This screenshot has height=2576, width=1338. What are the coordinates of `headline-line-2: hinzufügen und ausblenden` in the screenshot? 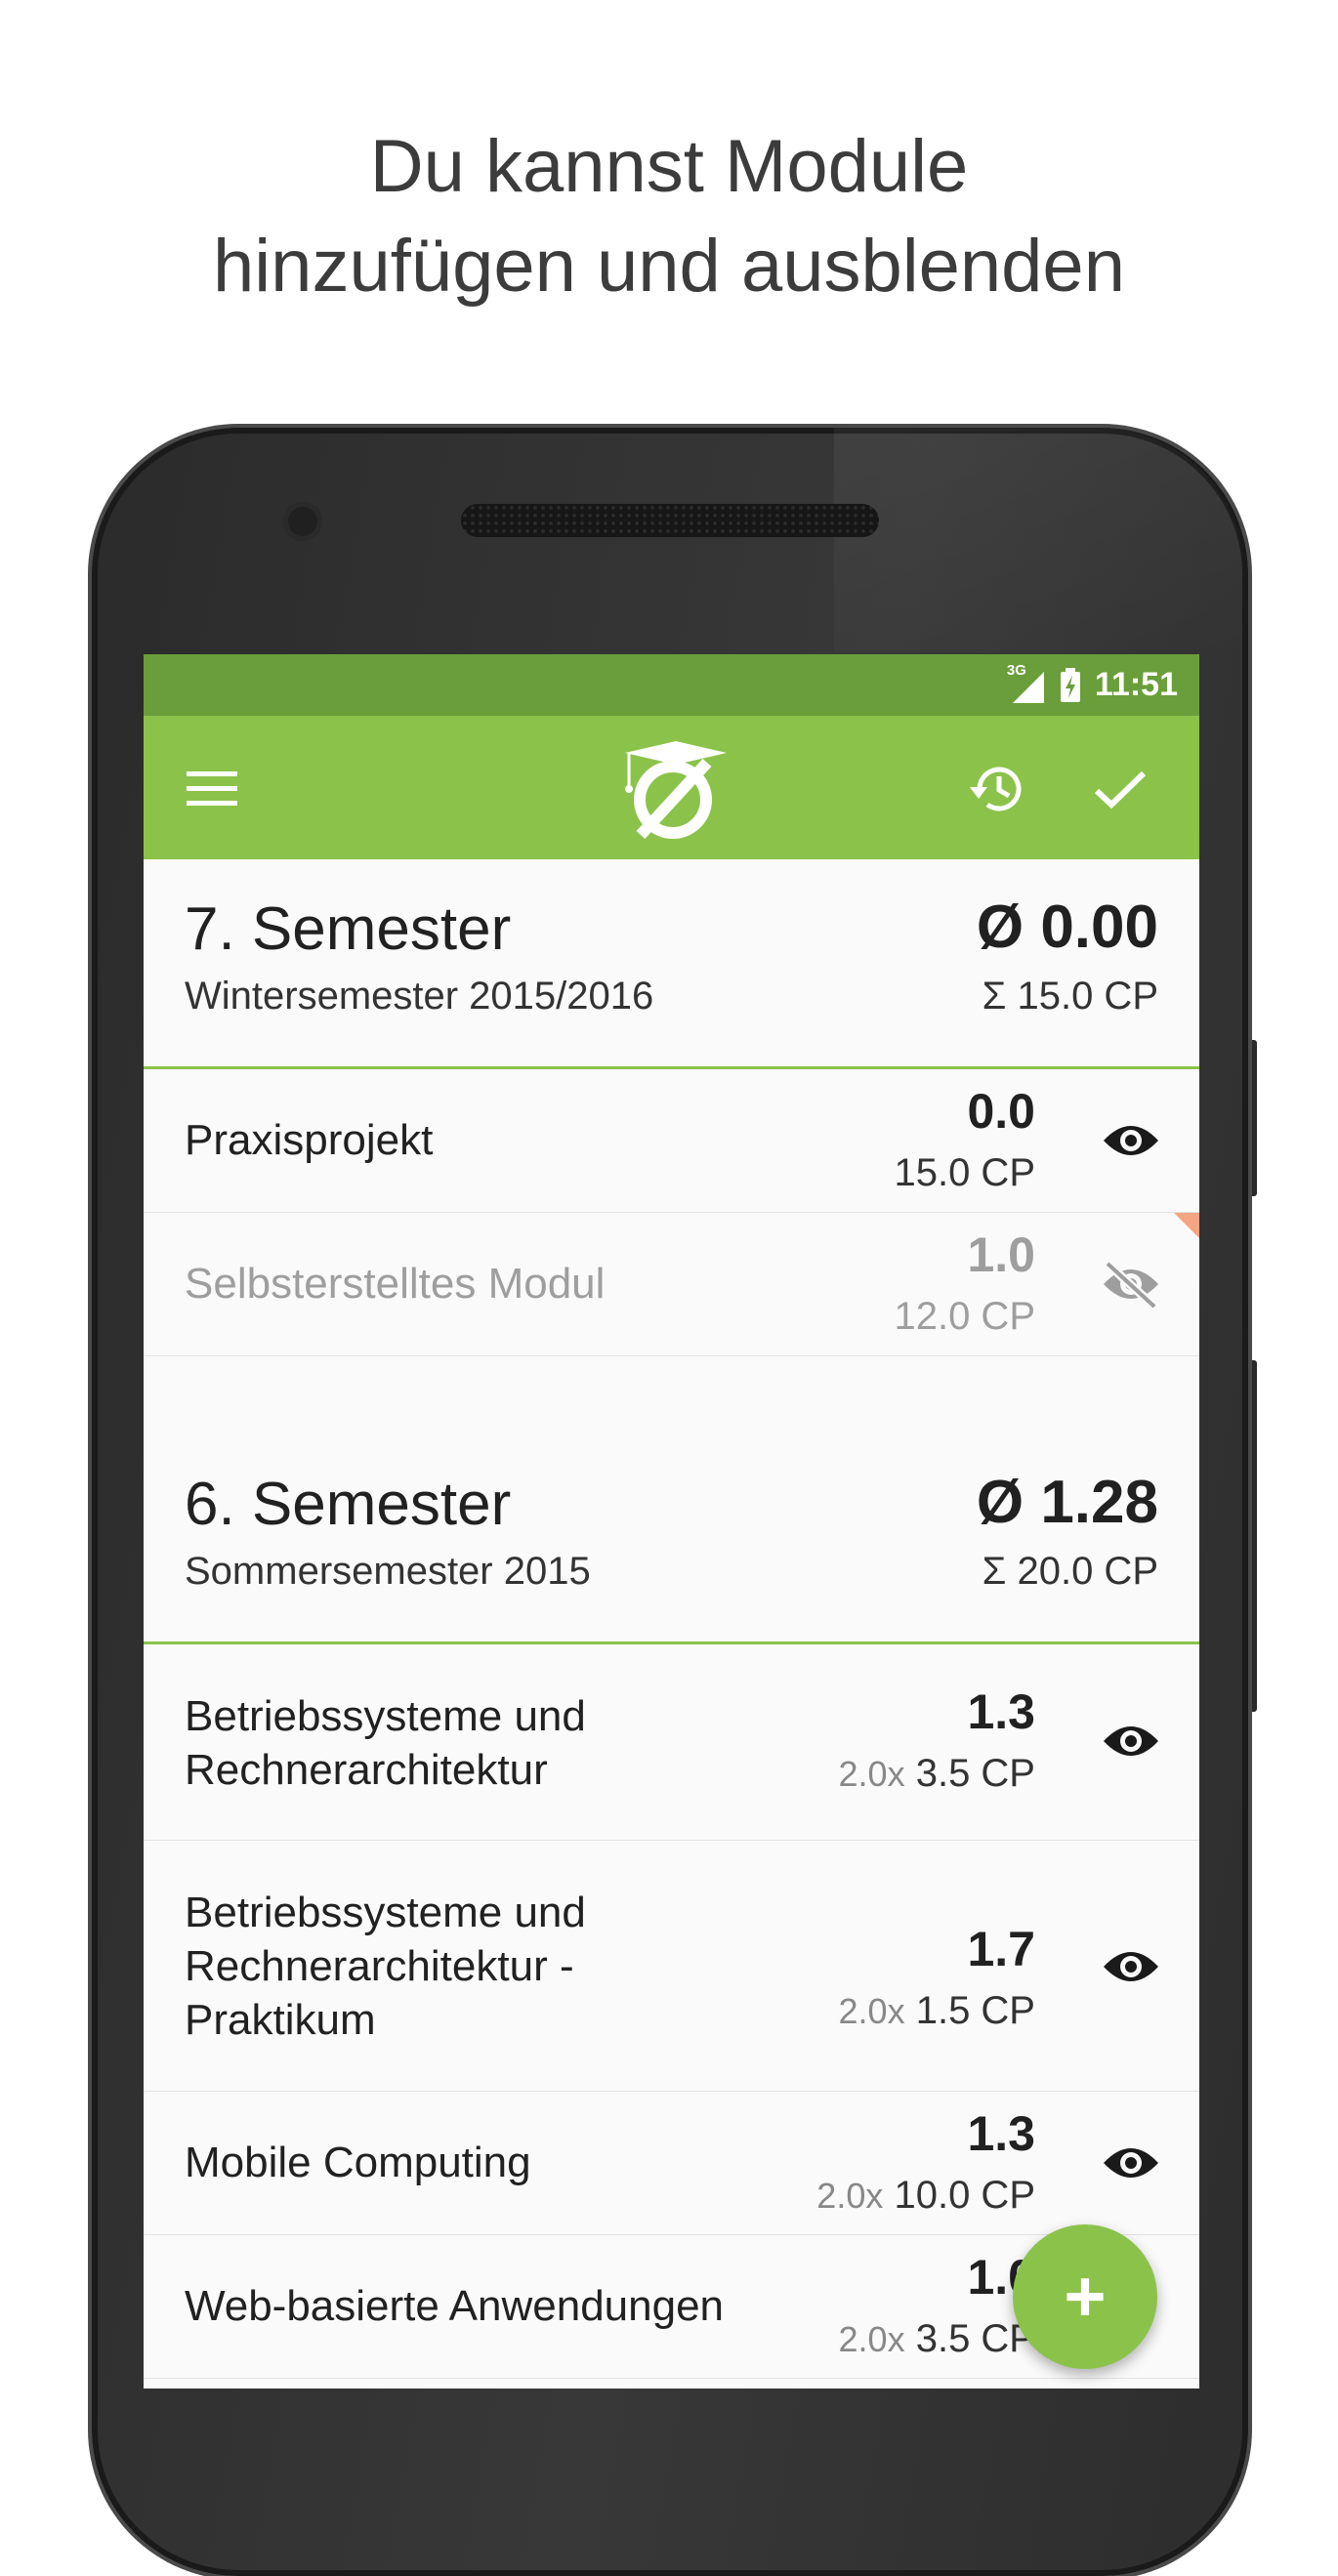 It's located at (669, 267).